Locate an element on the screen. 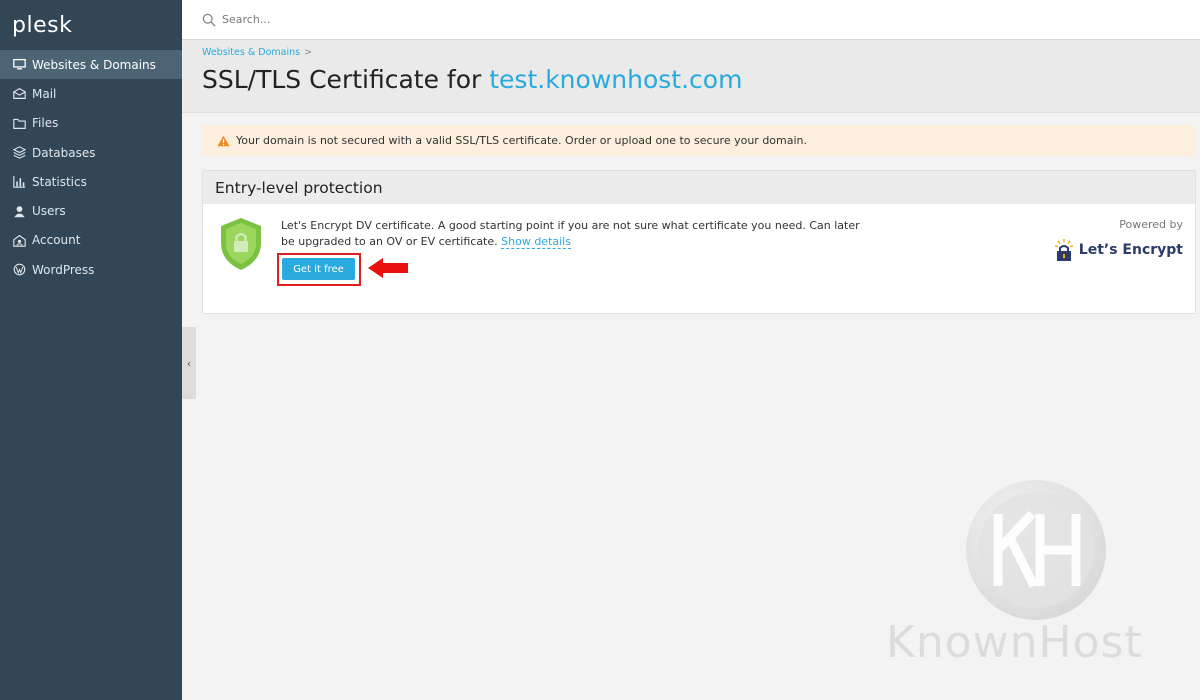 This screenshot has width=1200, height=700. plesk-logo: plesk is located at coordinates (91, 25).